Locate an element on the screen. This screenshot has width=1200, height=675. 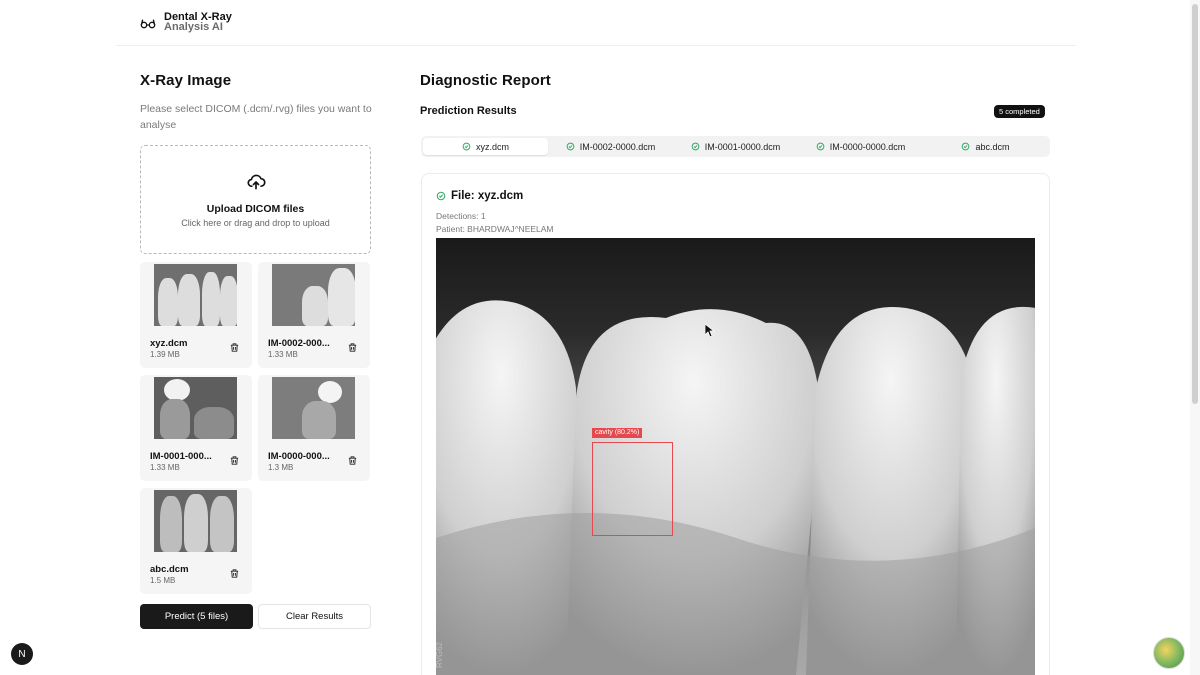
tab-label: IM-0000-0000.dcm is located at coordinates (867, 146).